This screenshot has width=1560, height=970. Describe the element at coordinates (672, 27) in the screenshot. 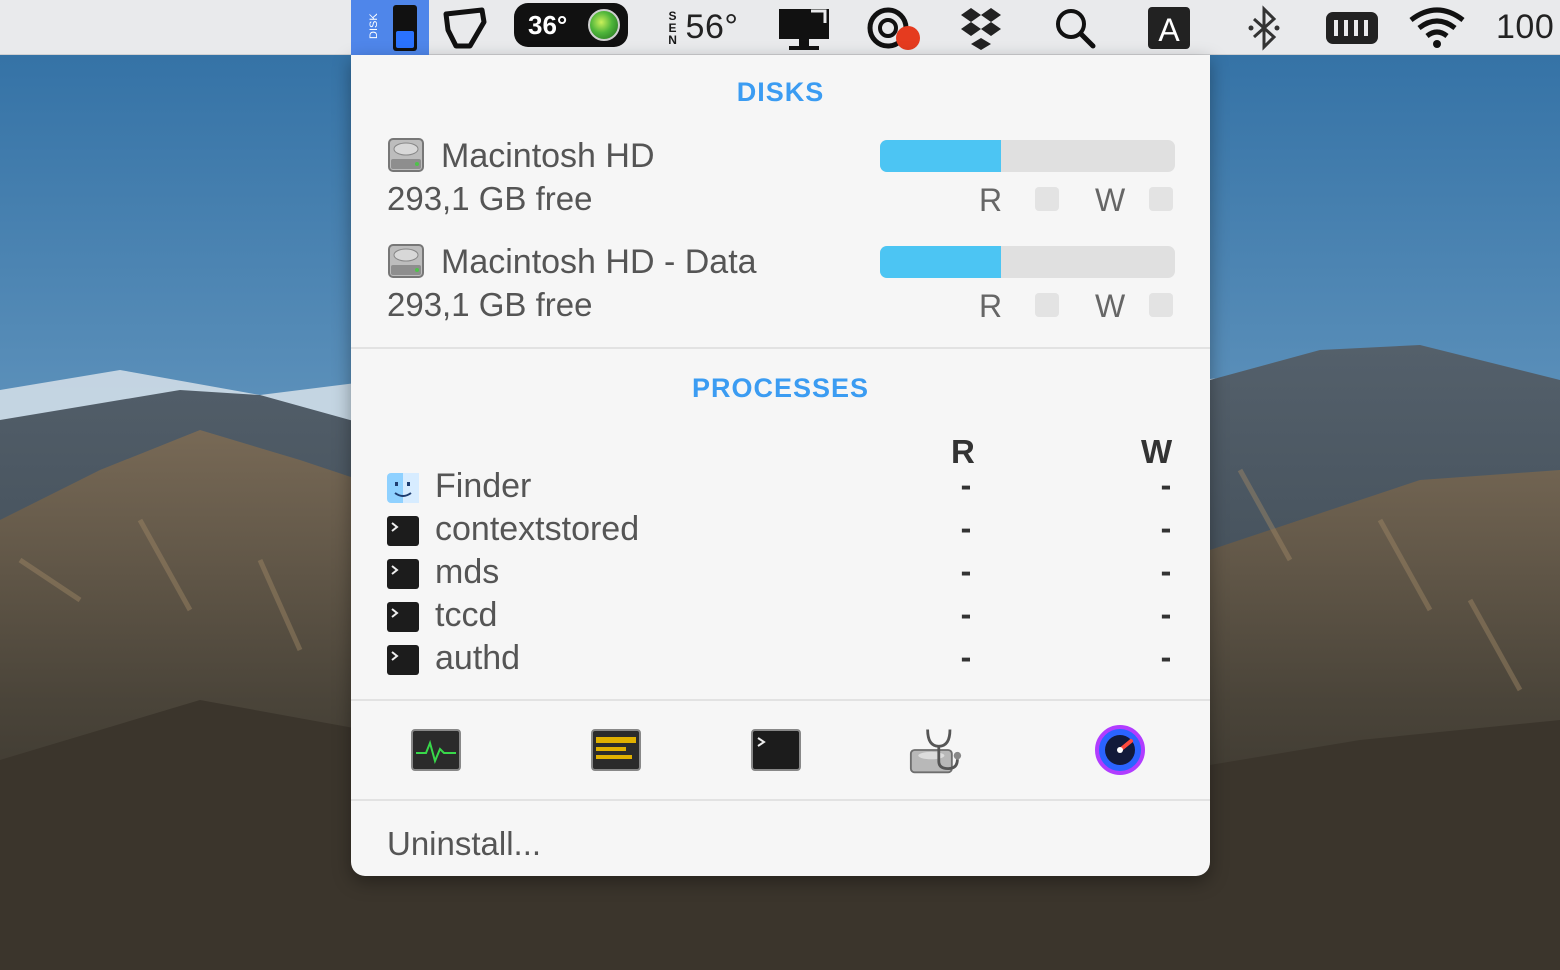

I see `sensor-abbrev-icon: SEN` at that location.